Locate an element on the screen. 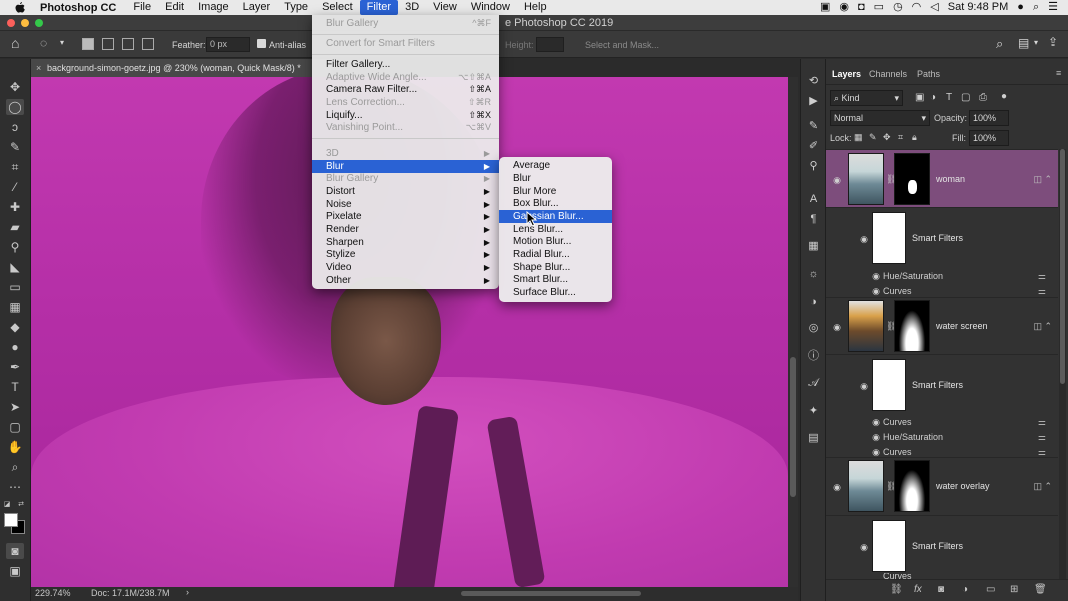  elliptical-marquee-tool-icon: ◯ is located at coordinates (15, 107).